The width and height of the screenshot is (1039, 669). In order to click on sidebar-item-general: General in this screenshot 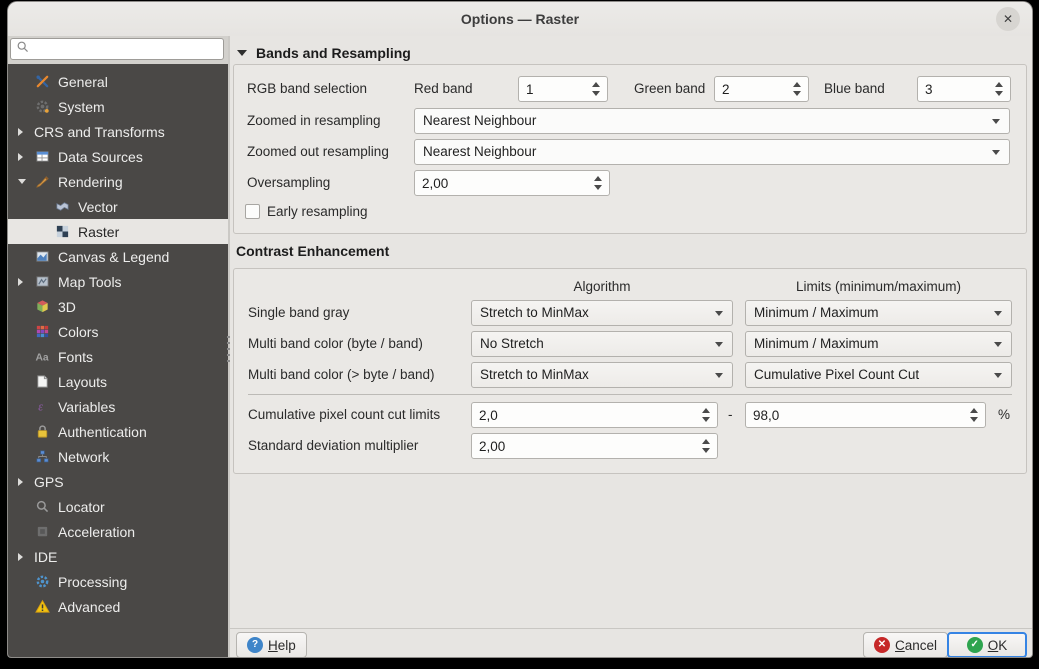, I will do `click(118, 81)`.